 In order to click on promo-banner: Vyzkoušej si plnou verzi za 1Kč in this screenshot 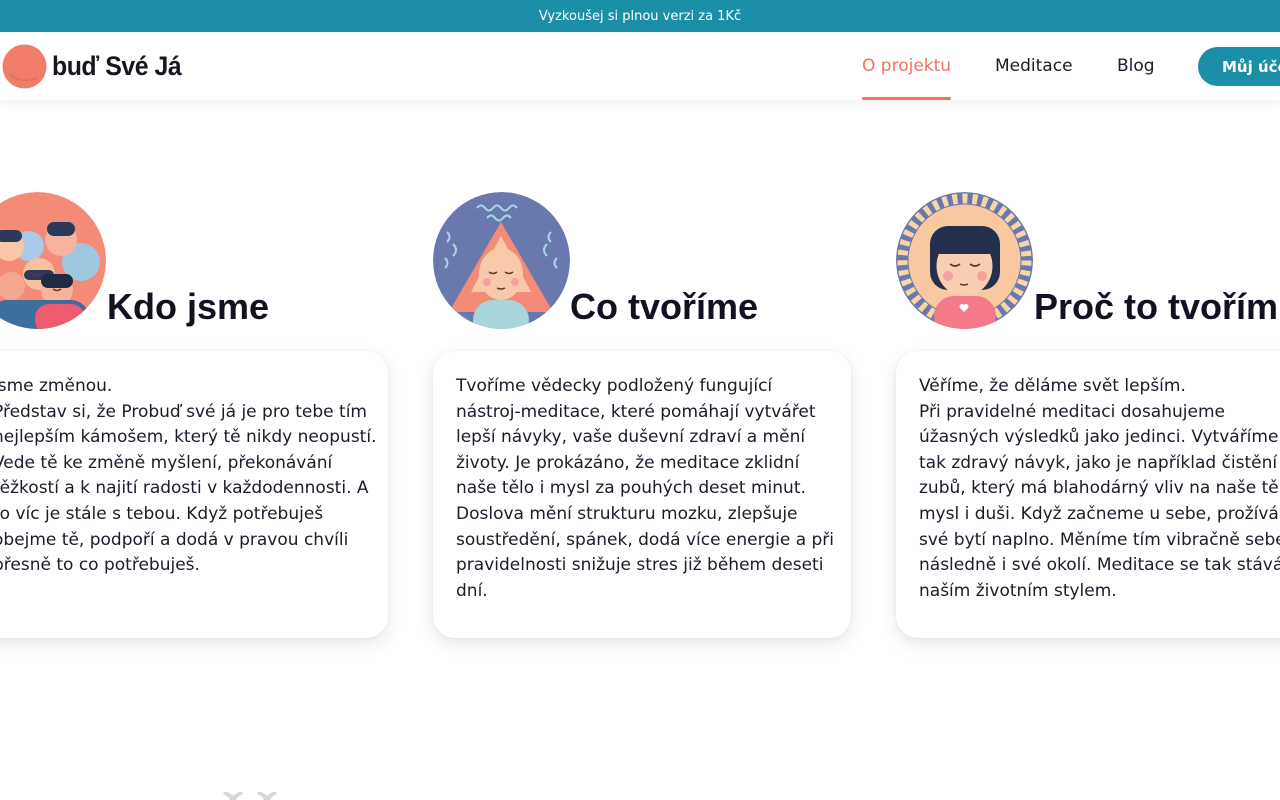, I will do `click(640, 16)`.